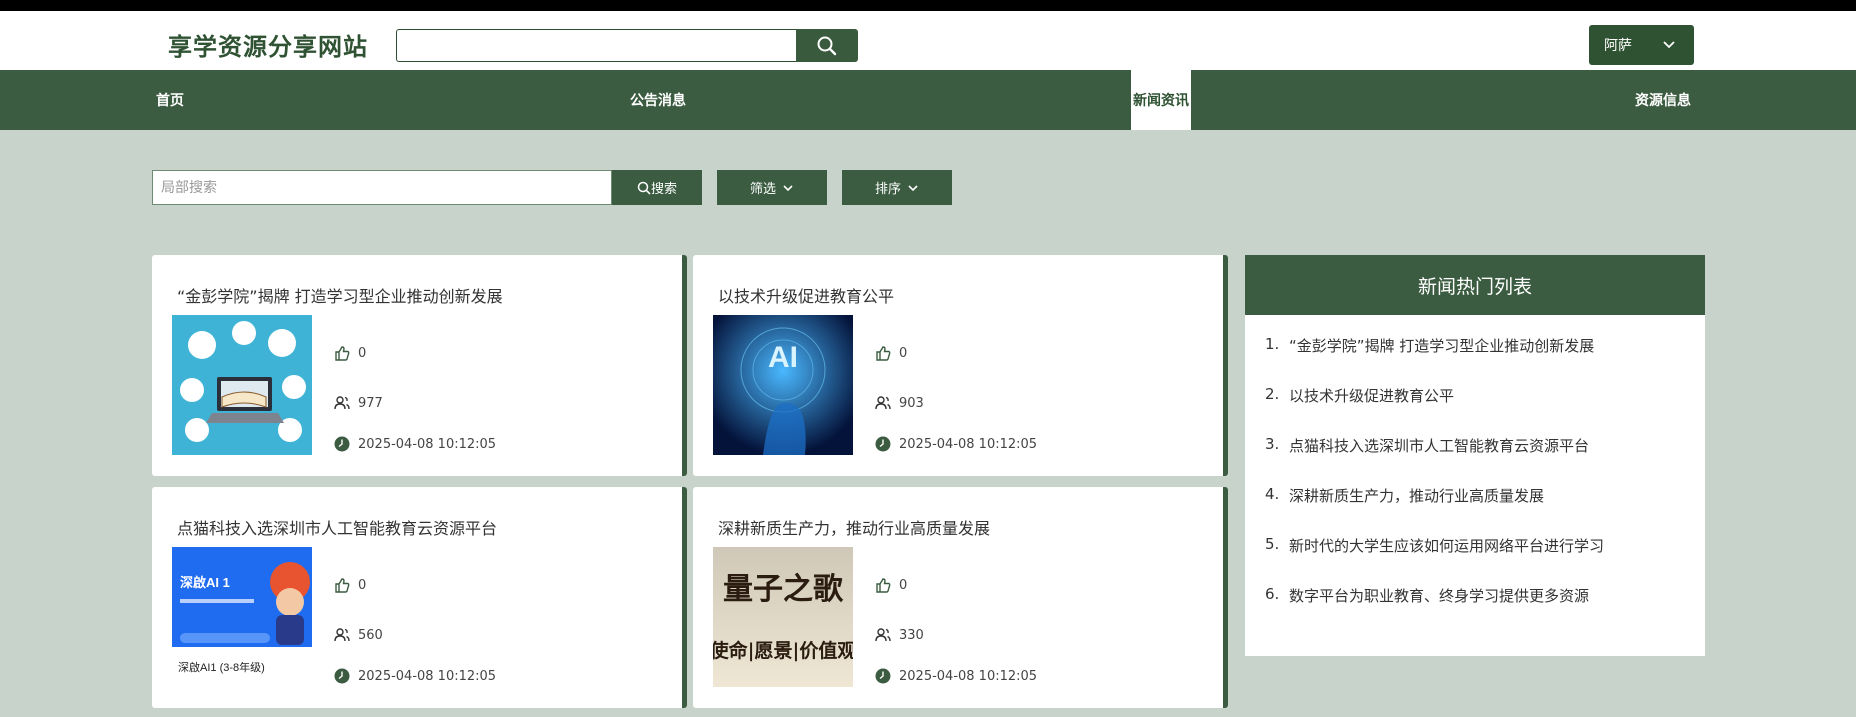 The height and width of the screenshot is (717, 1856). I want to click on main-nav: 首页 公告消息 新闻资讯 资源信息, so click(928, 100).